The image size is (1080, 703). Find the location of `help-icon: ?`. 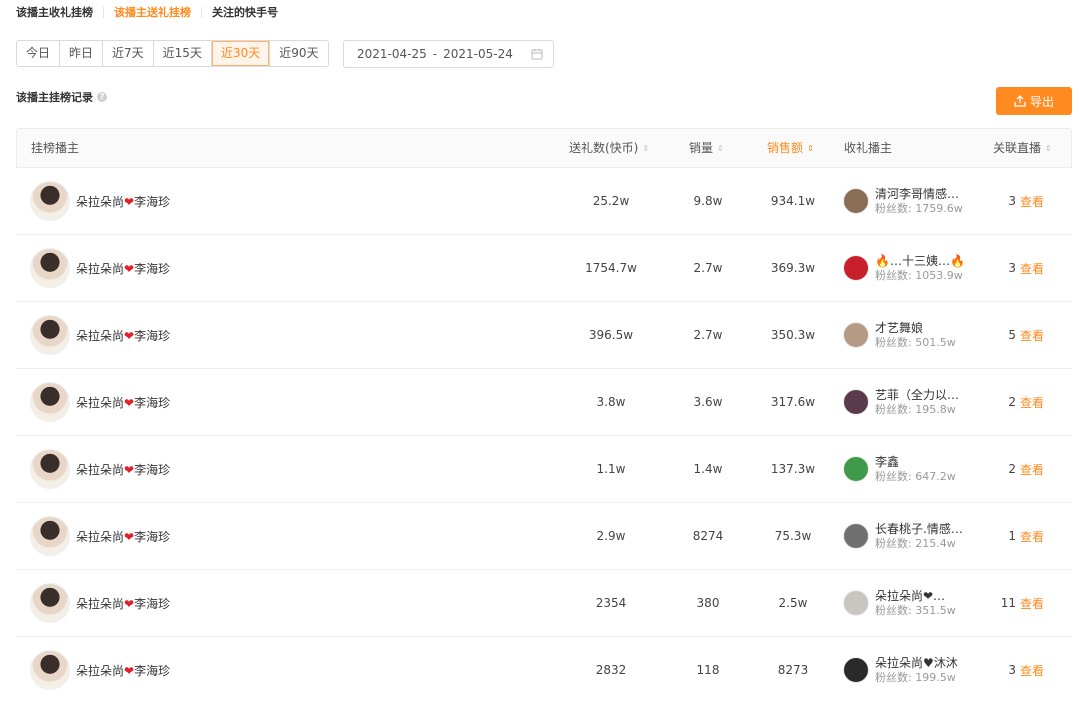

help-icon: ? is located at coordinates (102, 97).